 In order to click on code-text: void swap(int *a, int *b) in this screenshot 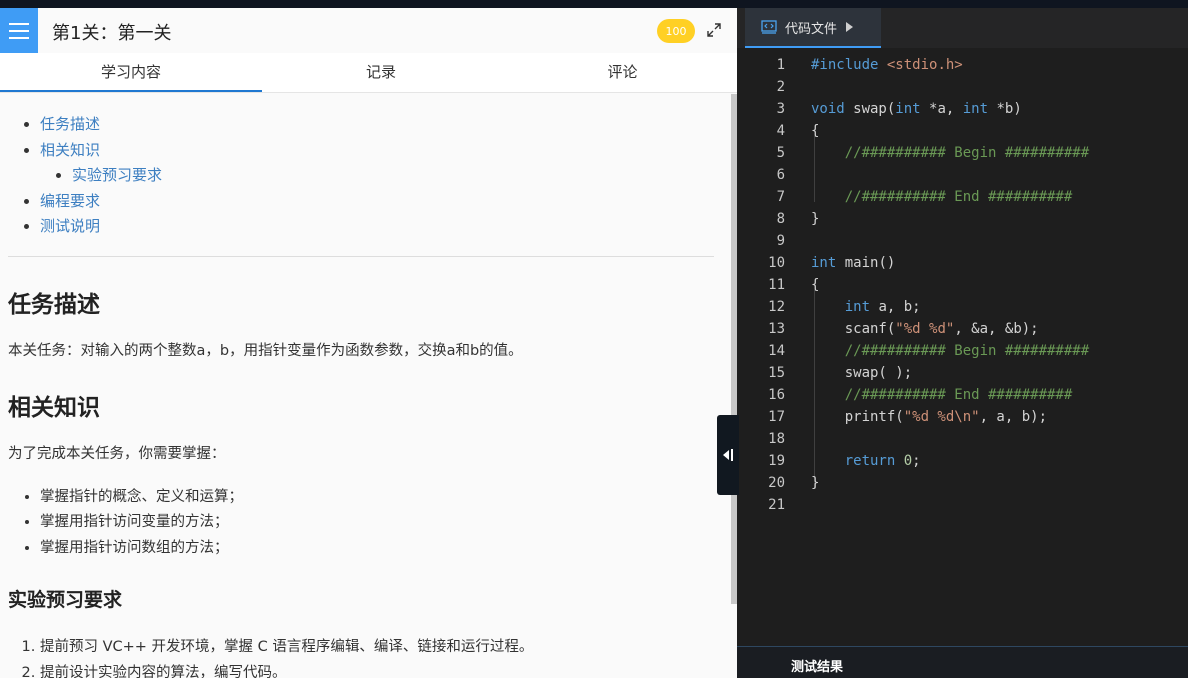, I will do `click(916, 109)`.